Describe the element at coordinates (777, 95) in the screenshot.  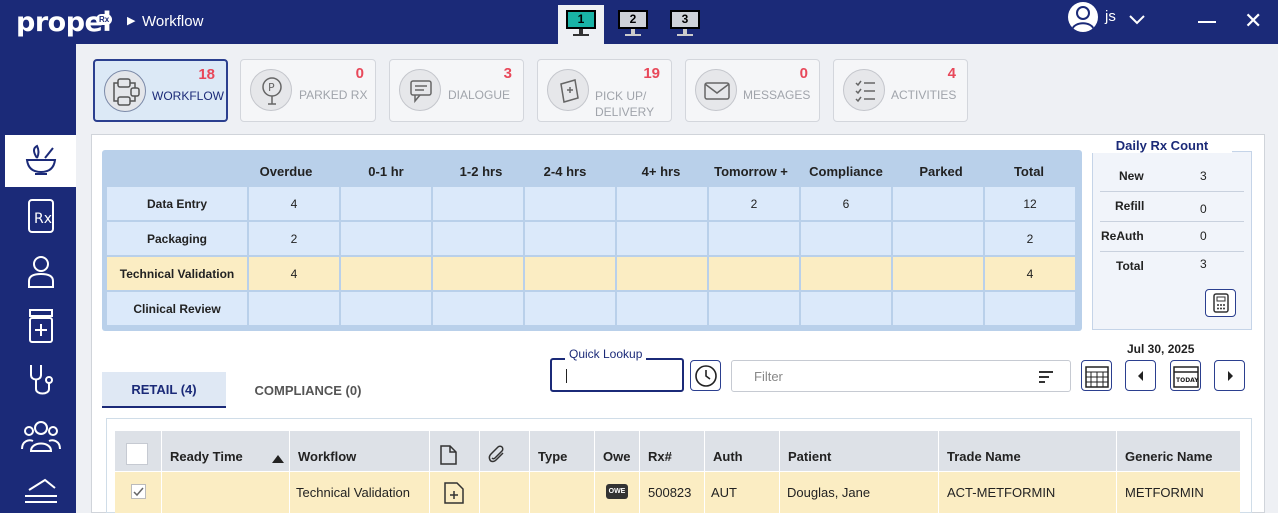
I see `card-label: MESSAGES` at that location.